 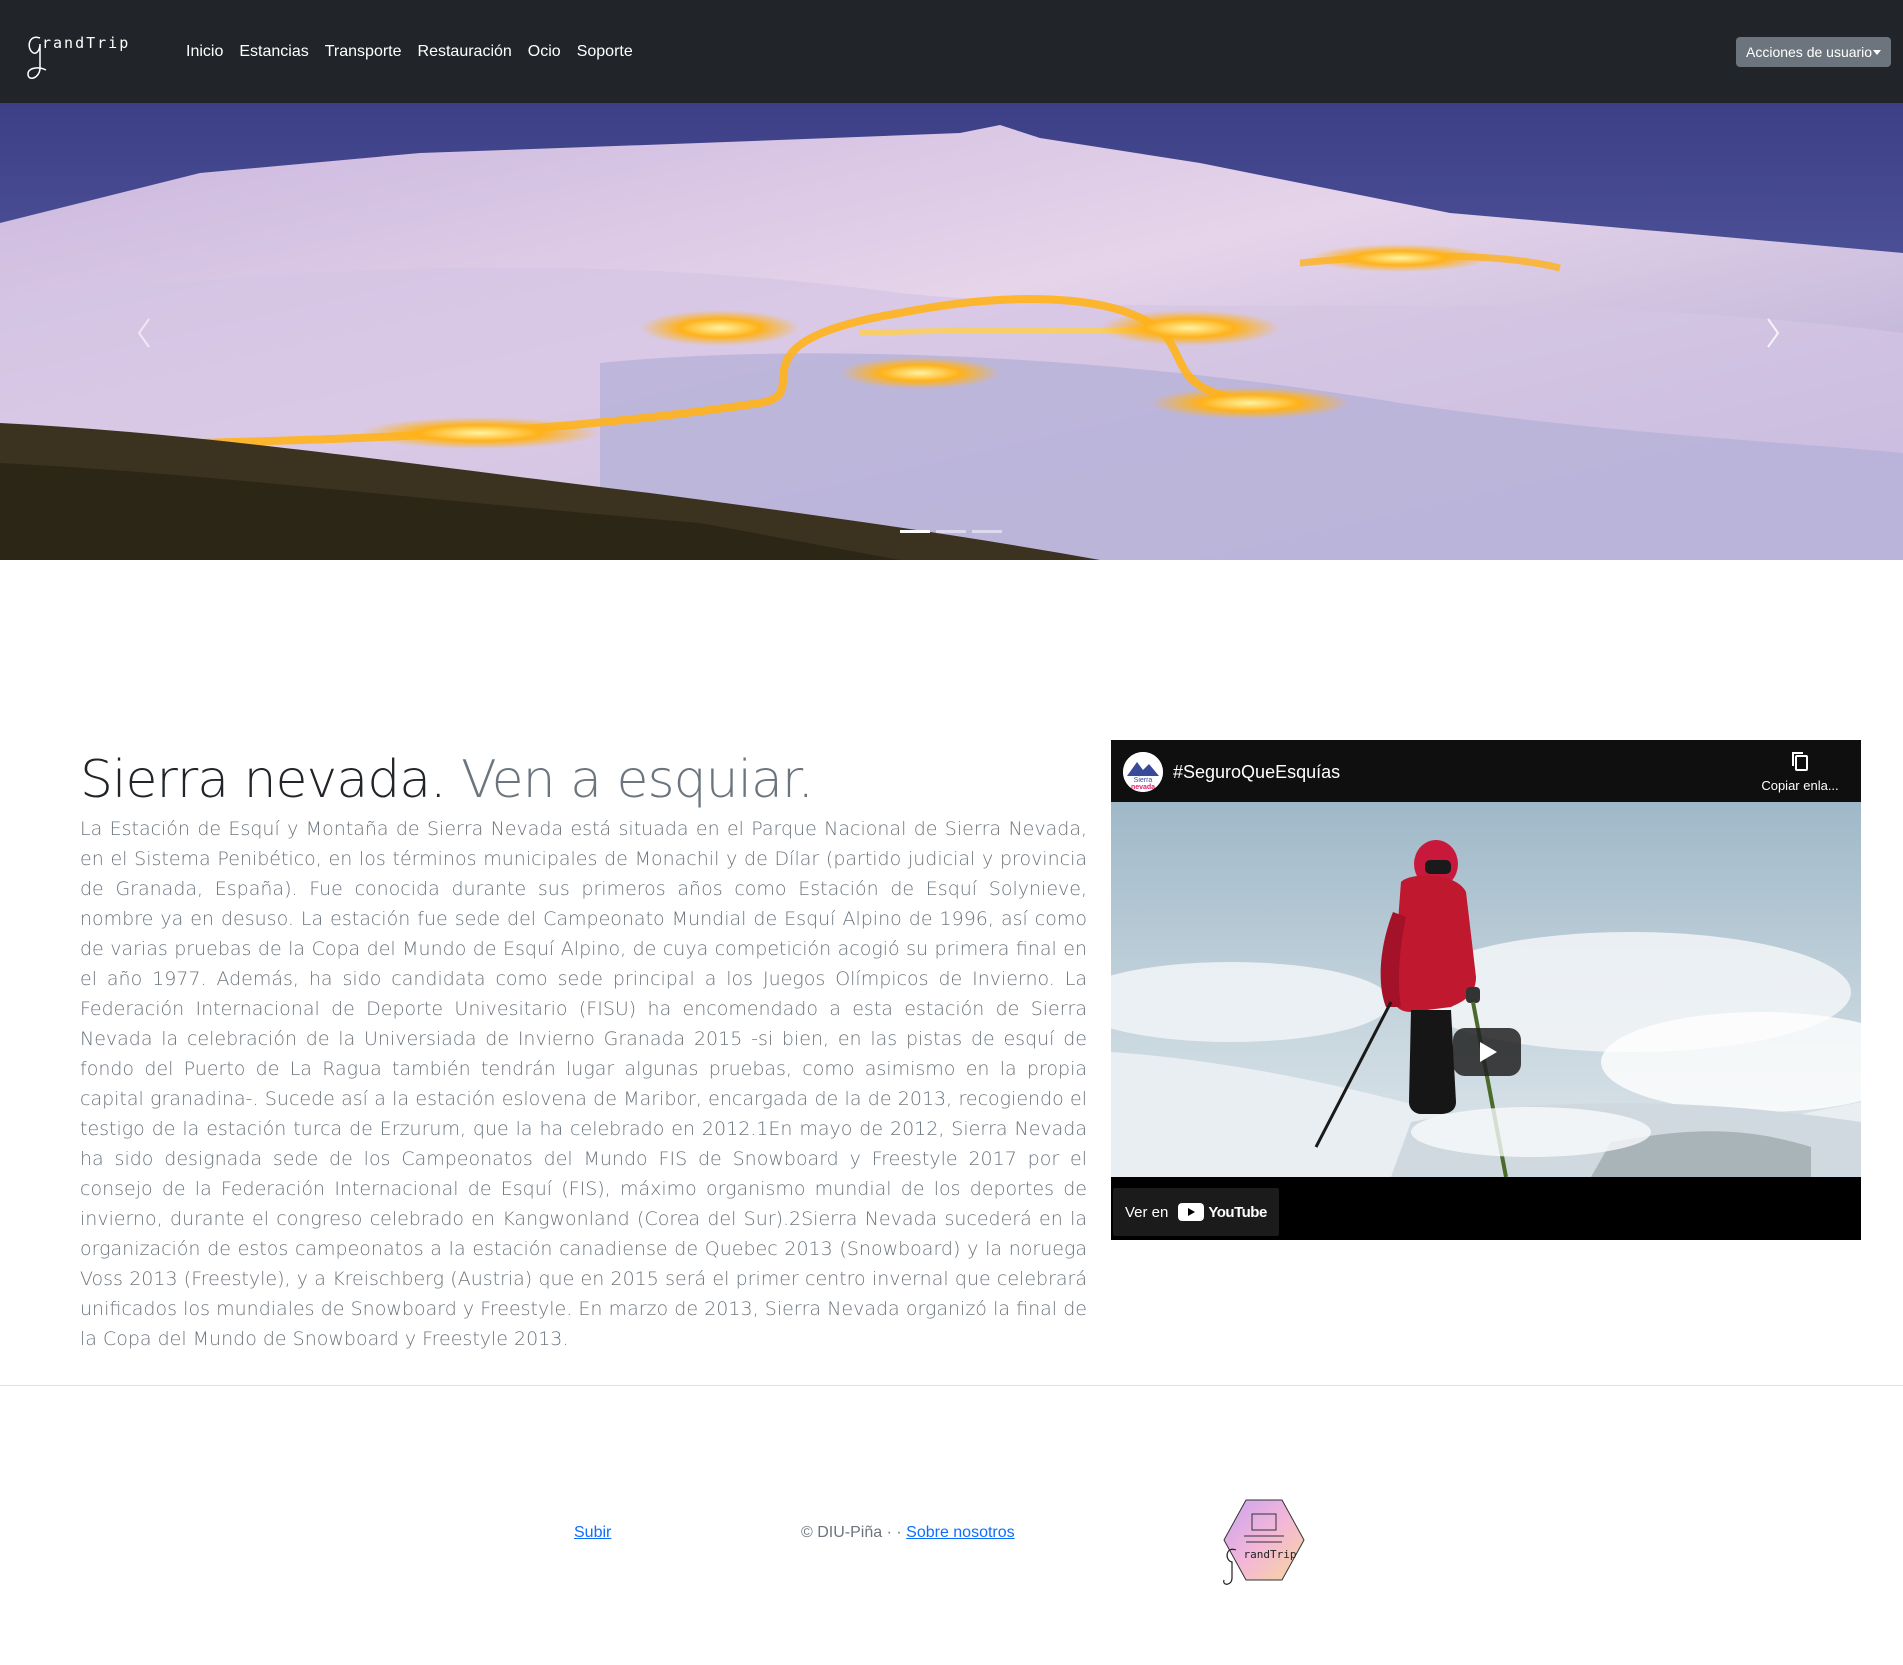 I want to click on nav-estancias: Estancias, so click(x=273, y=52).